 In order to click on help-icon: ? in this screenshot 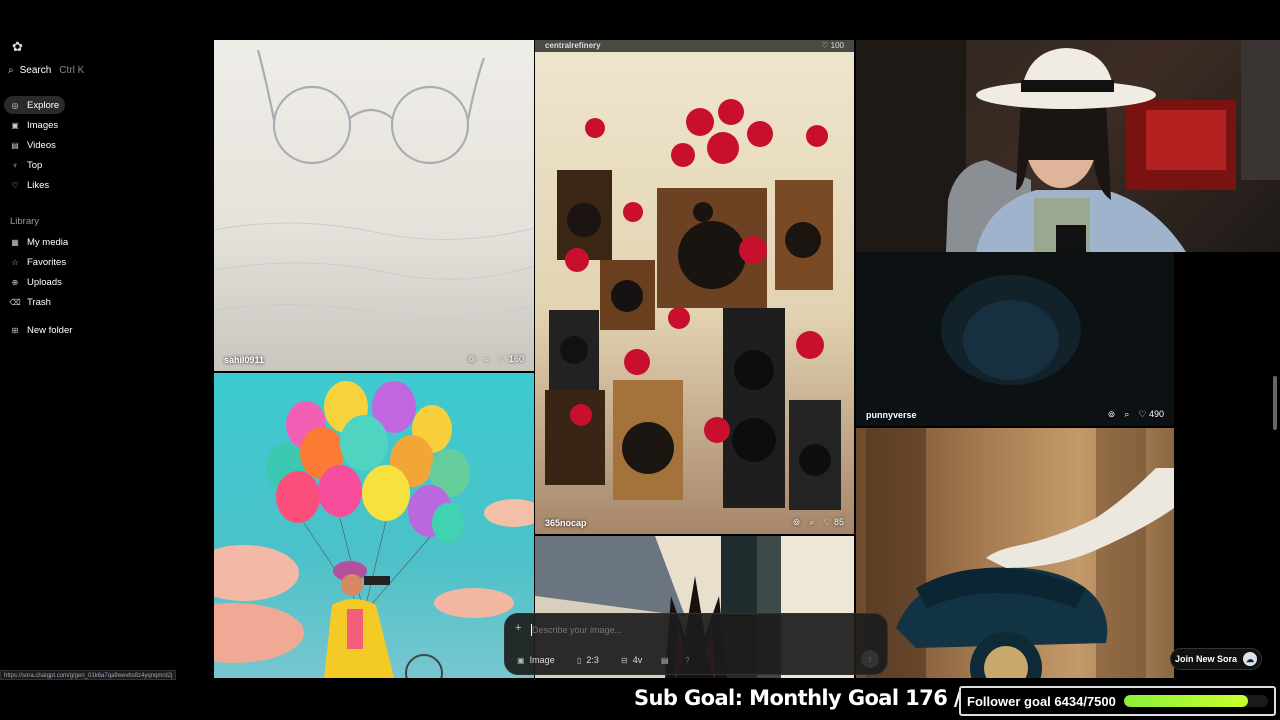, I will do `click(687, 660)`.